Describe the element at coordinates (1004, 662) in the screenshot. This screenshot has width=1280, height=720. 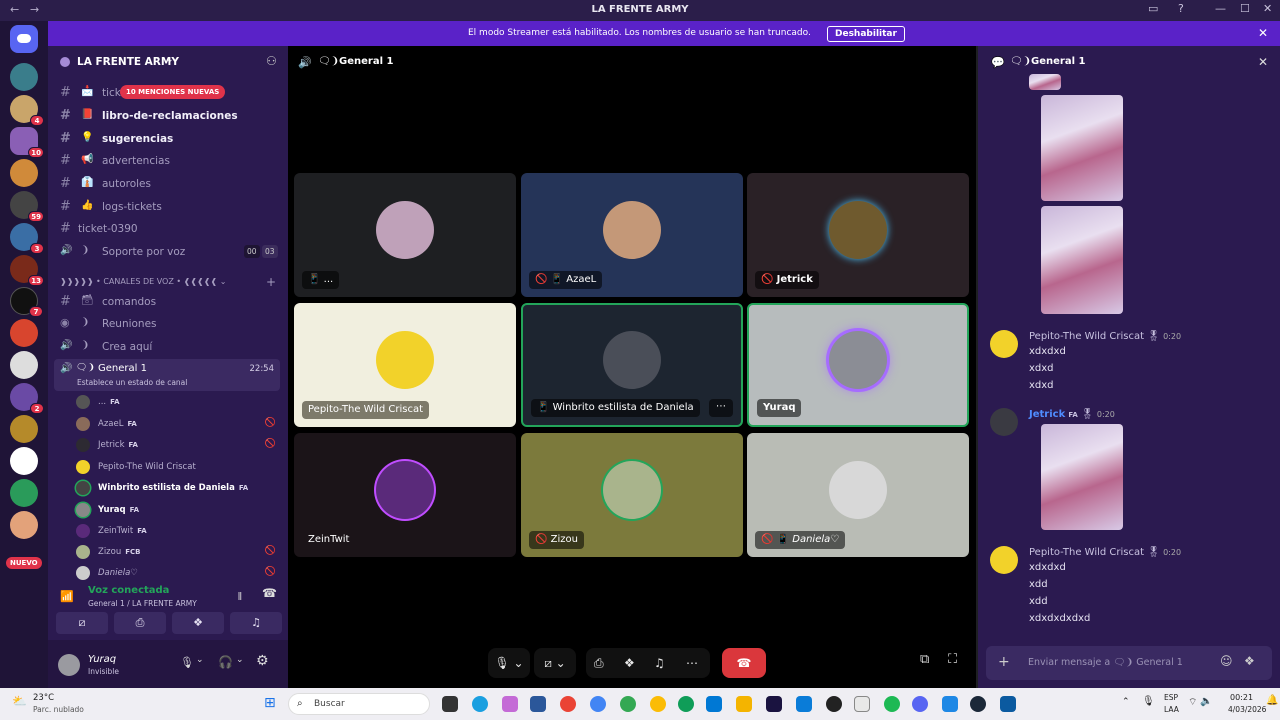
I see `add-attachment-icon: +` at that location.